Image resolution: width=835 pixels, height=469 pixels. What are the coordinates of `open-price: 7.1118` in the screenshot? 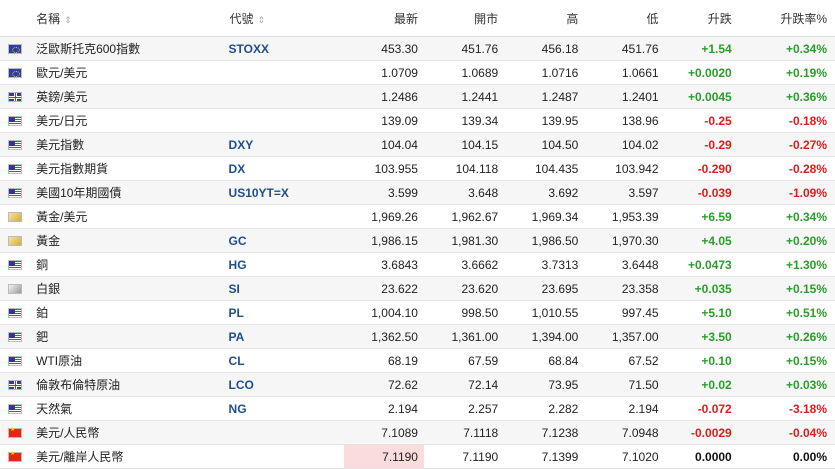 It's located at (464, 432).